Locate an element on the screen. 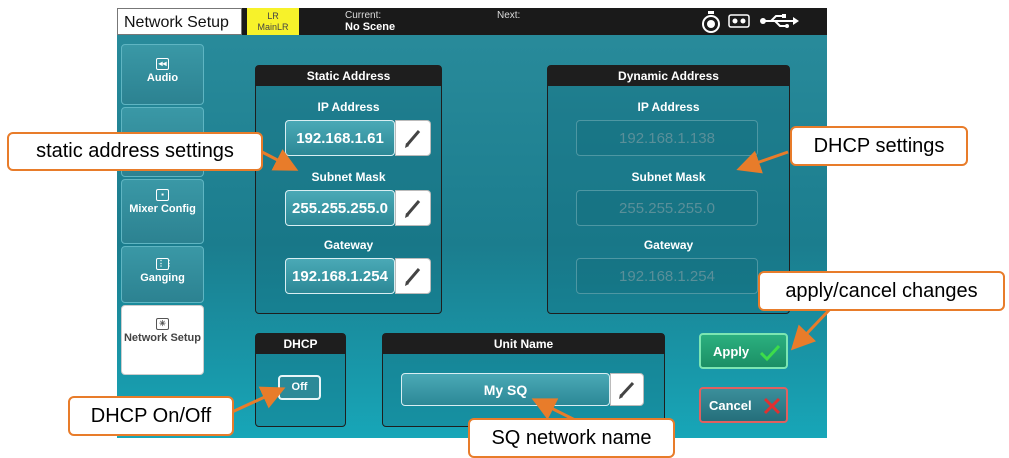  sidebar-item-network-setup: ✳ Network Setup is located at coordinates (162, 340).